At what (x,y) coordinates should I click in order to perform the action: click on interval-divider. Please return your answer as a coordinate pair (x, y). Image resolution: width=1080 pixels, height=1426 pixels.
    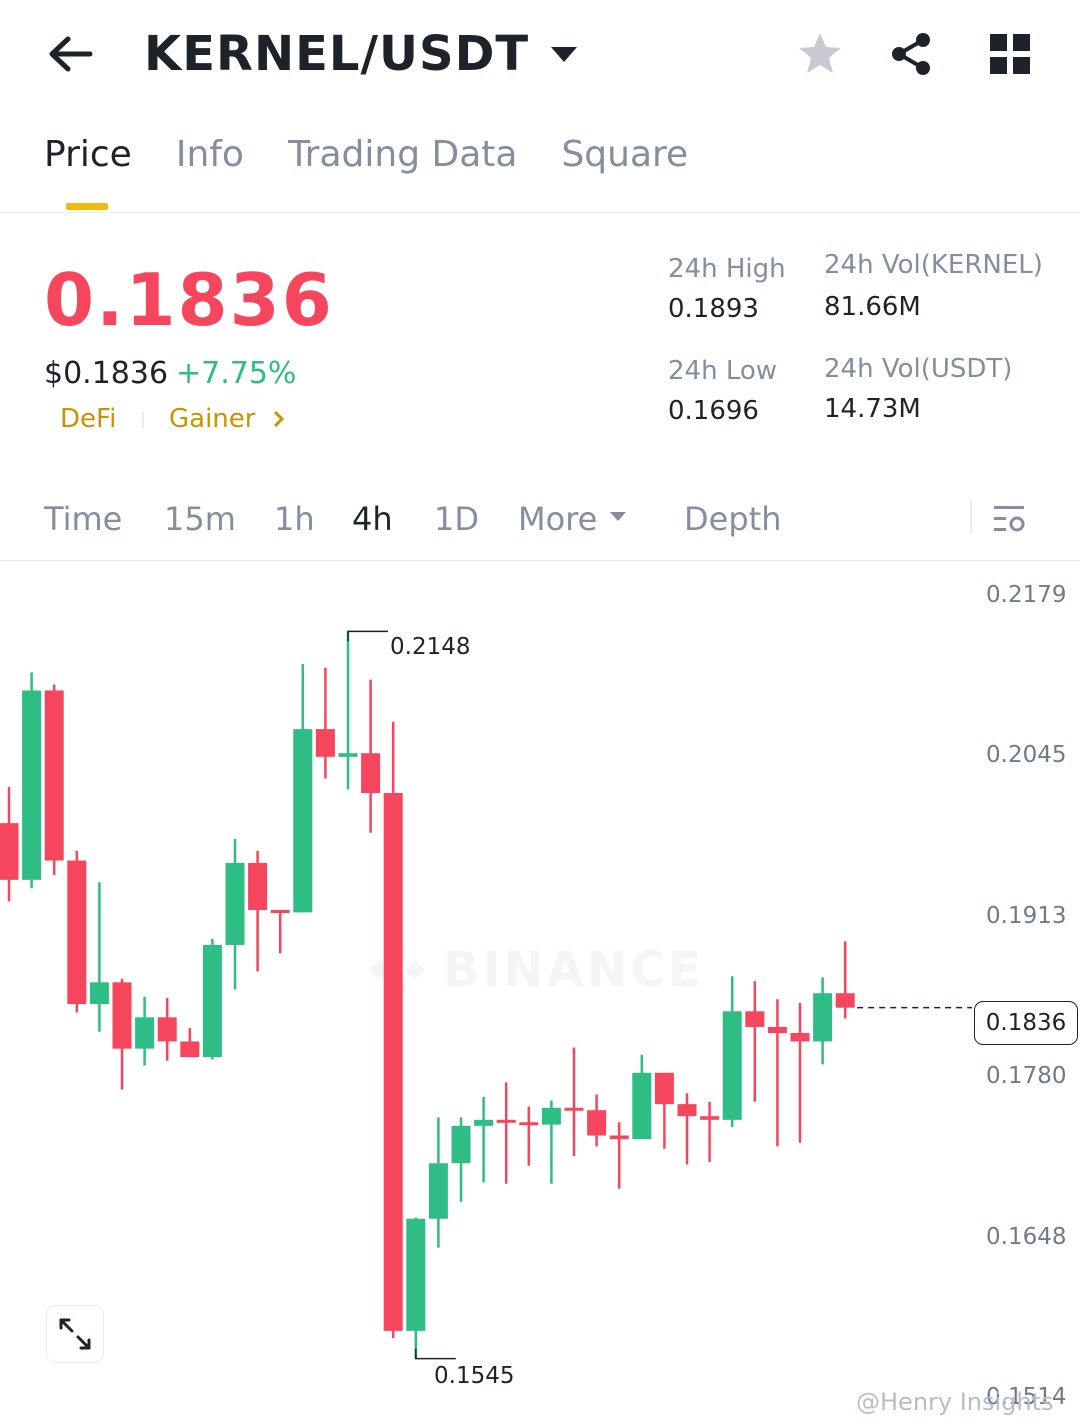
    Looking at the image, I should click on (540, 560).